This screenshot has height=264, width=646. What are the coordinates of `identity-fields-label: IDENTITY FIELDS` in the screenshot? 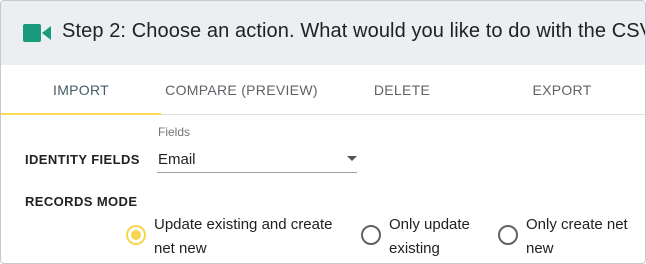 It's located at (82, 159).